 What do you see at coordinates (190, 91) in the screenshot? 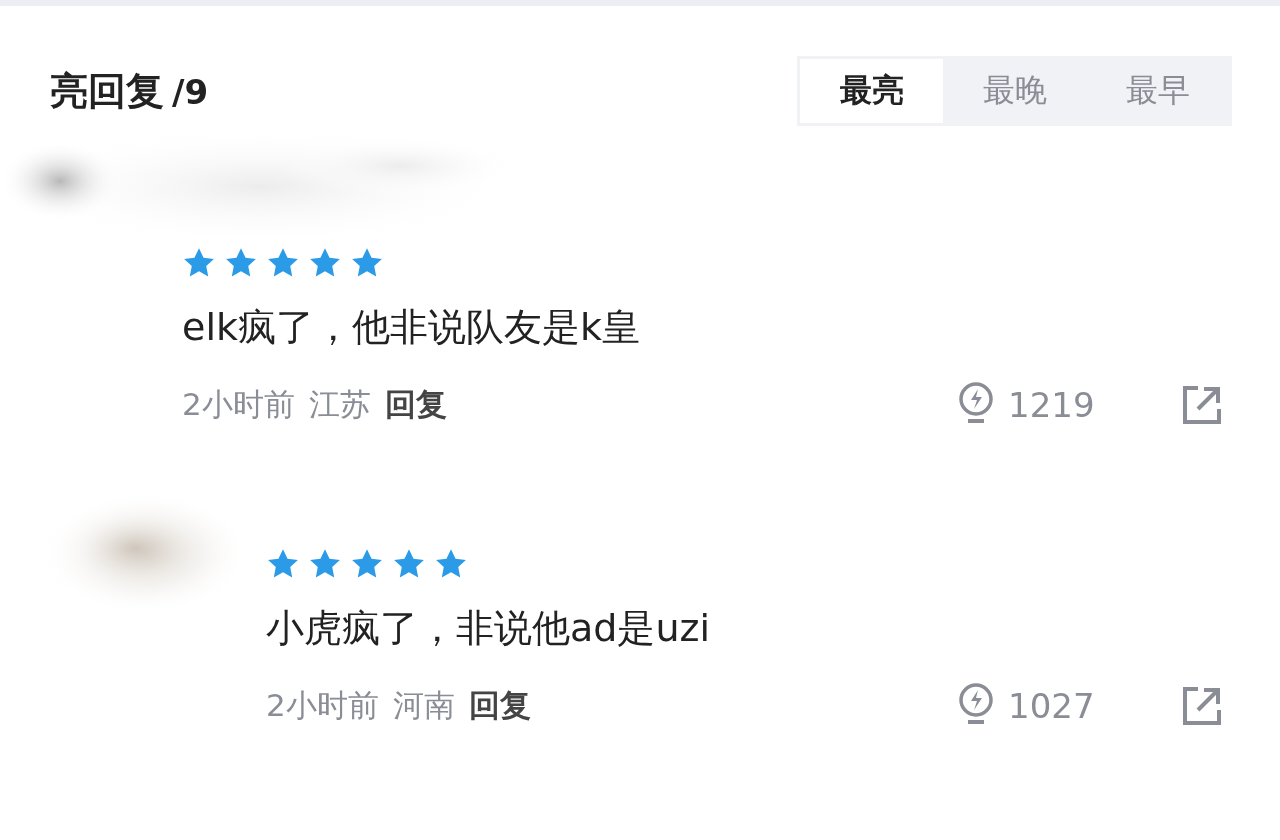
I see `reply-count: /9` at bounding box center [190, 91].